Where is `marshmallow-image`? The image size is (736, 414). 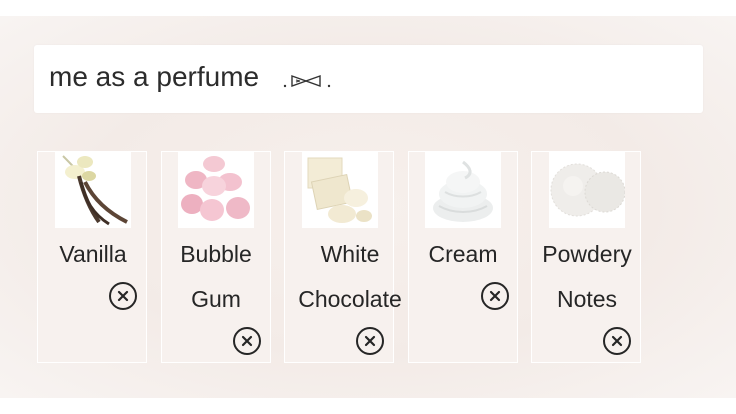 marshmallow-image is located at coordinates (216, 190).